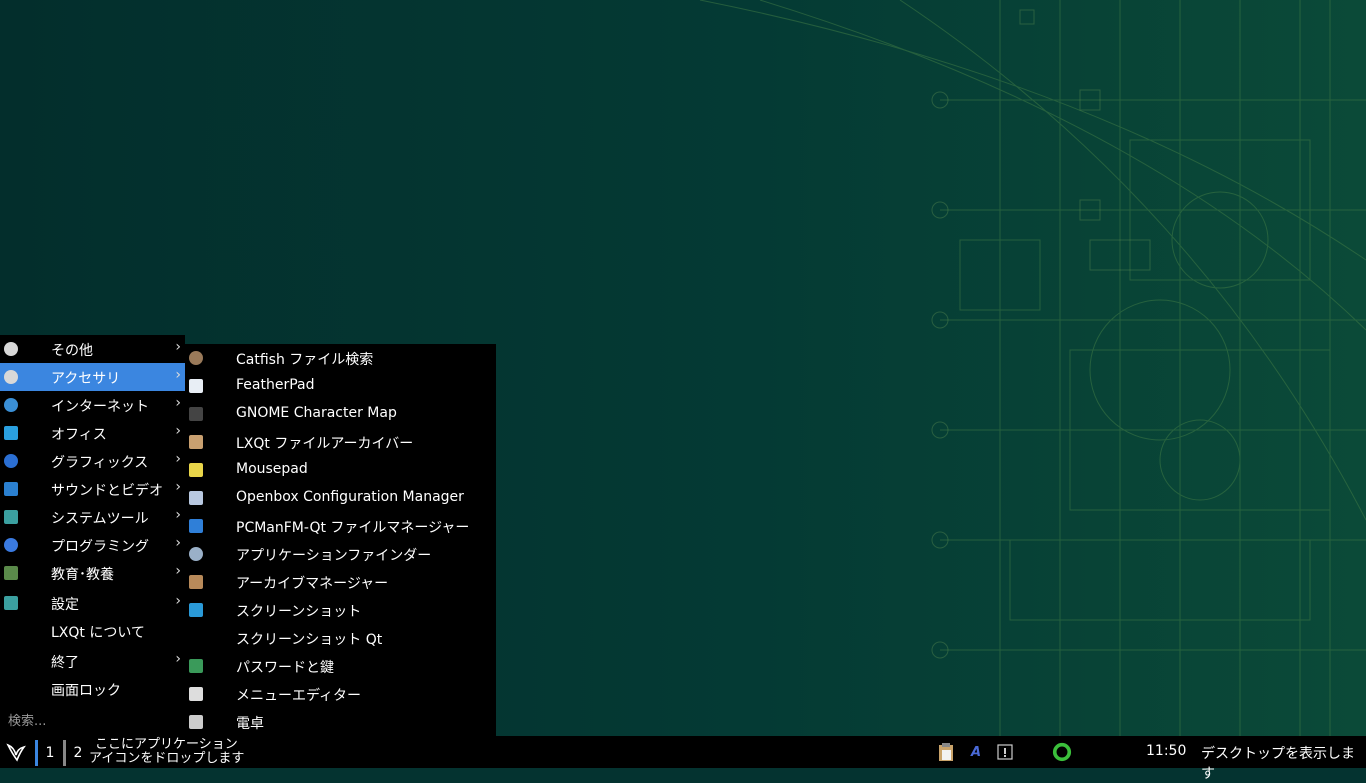 The height and width of the screenshot is (783, 1366). What do you see at coordinates (100, 407) in the screenshot?
I see `menu-item-label: インターネット` at bounding box center [100, 407].